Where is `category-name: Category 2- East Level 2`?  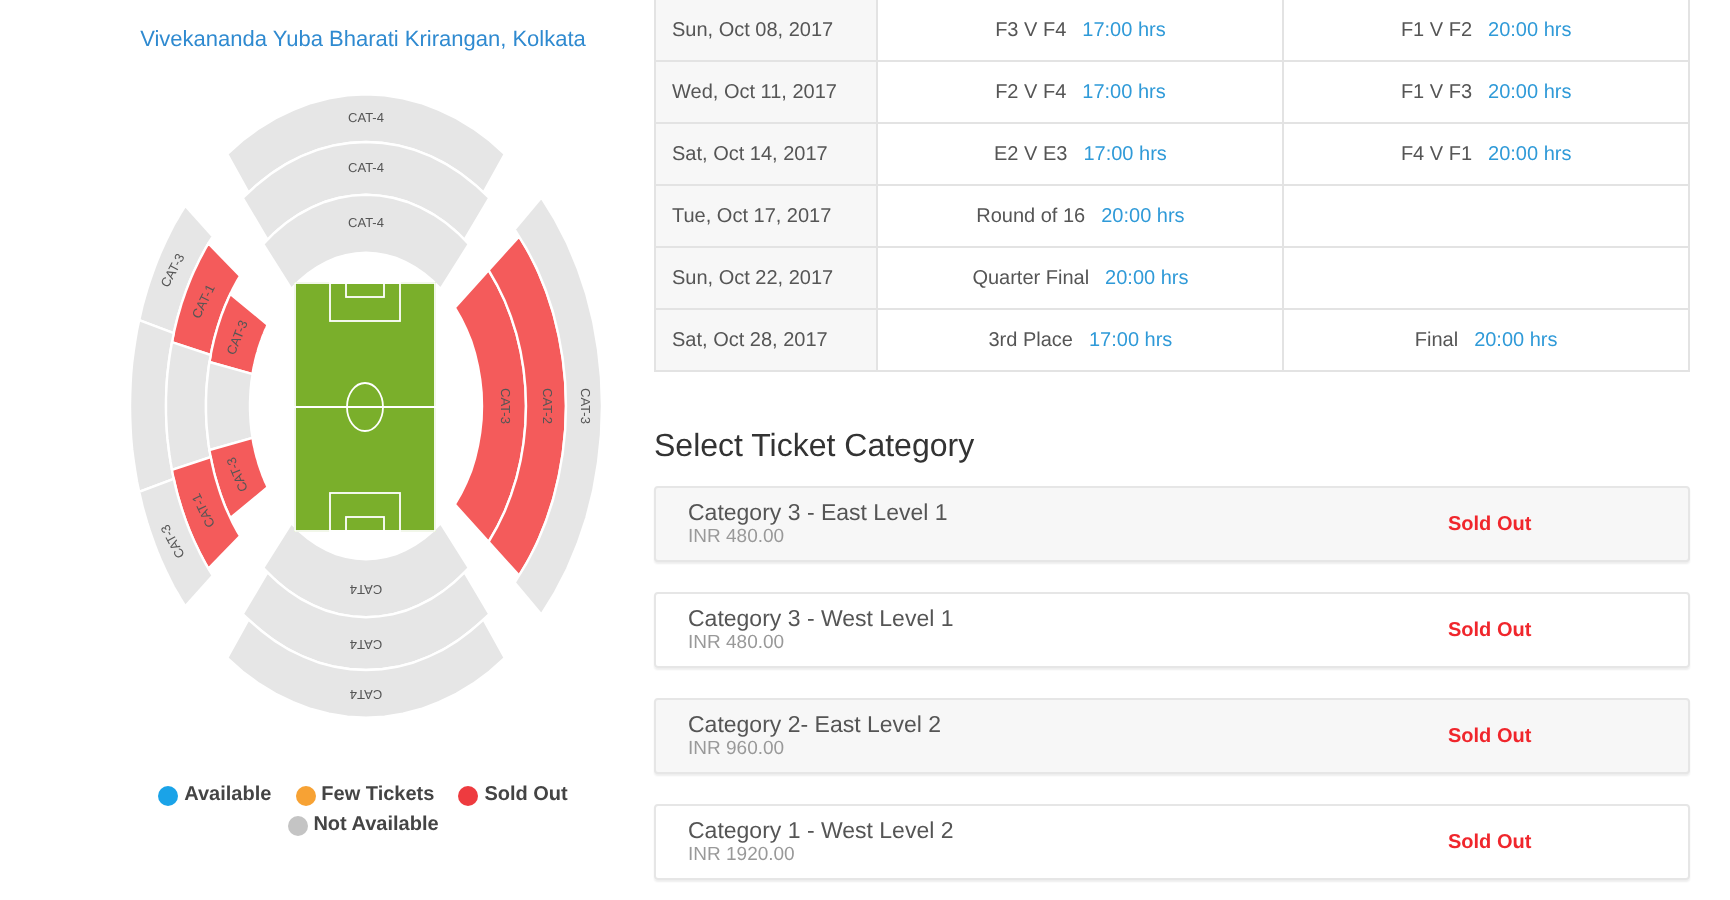
category-name: Category 2- East Level 2 is located at coordinates (816, 725).